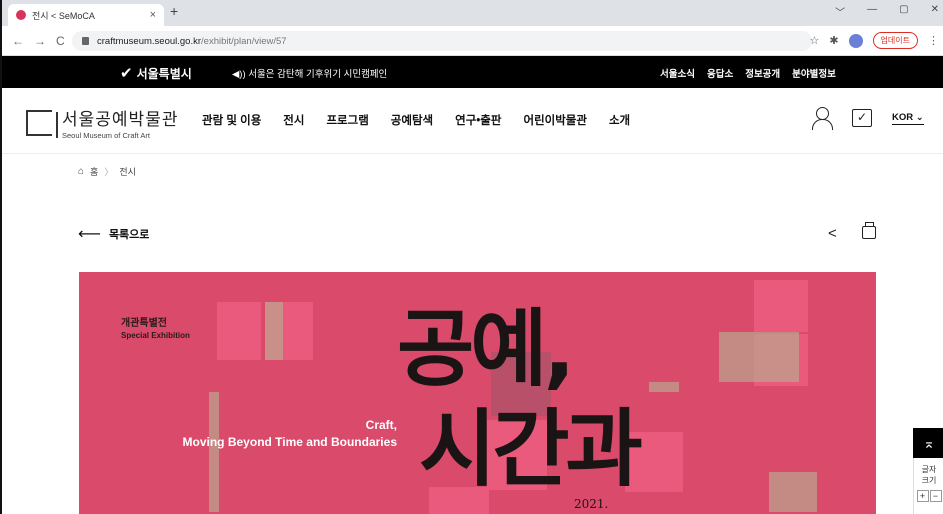 The width and height of the screenshot is (943, 514). What do you see at coordinates (903, 11) in the screenshot?
I see `maximize-button: ▢` at bounding box center [903, 11].